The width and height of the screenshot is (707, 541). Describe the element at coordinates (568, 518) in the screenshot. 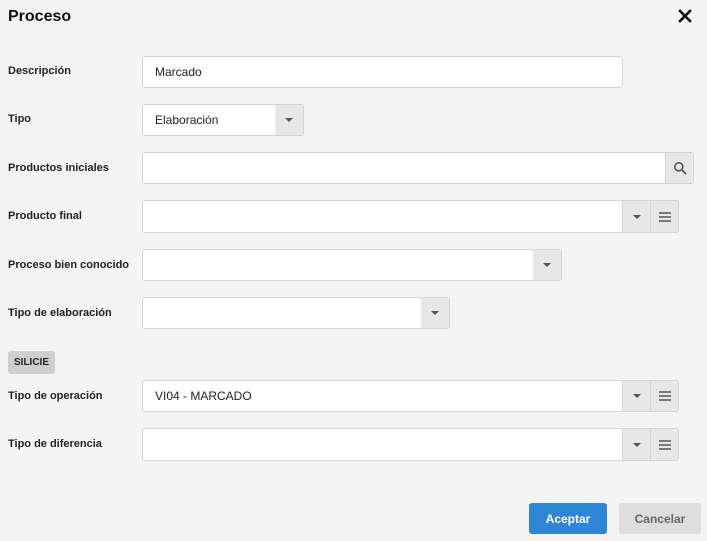

I see `accept-button: Aceptar` at that location.